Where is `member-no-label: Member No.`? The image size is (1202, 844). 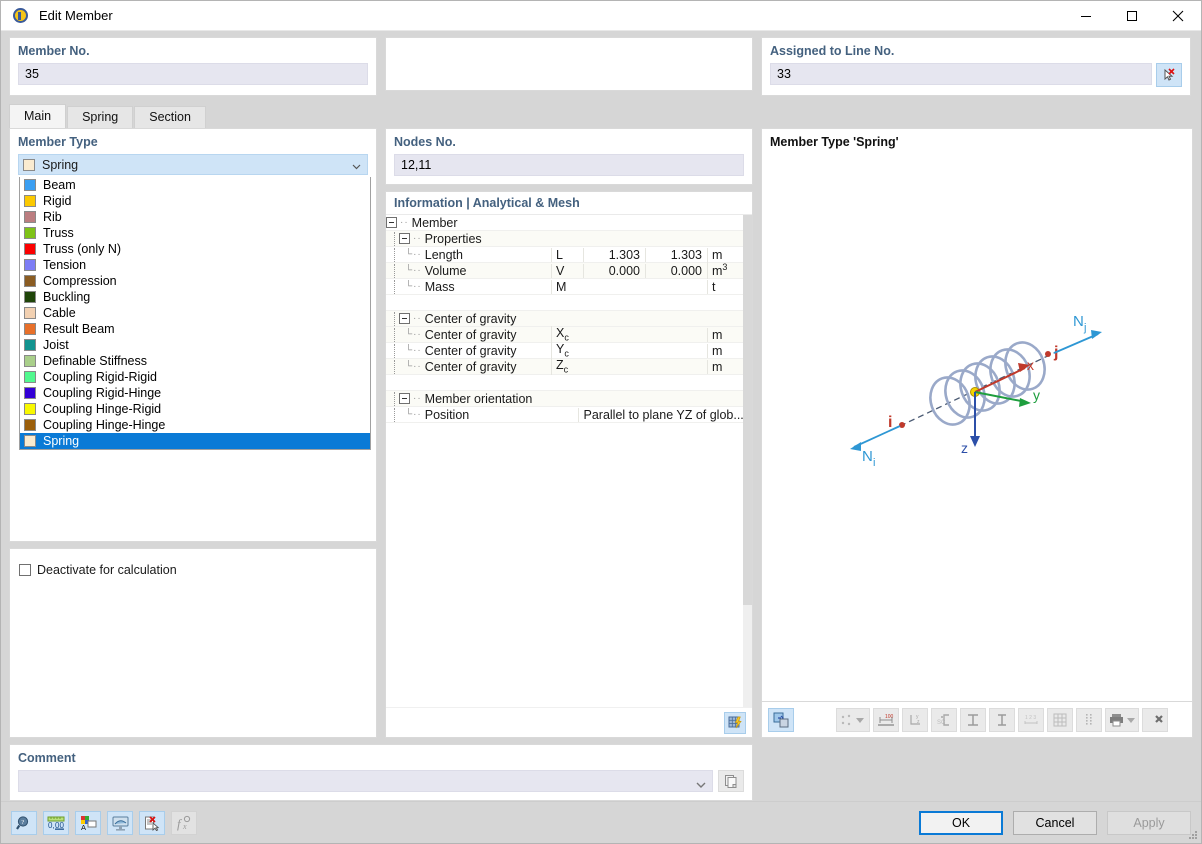 member-no-label: Member No. is located at coordinates (54, 51).